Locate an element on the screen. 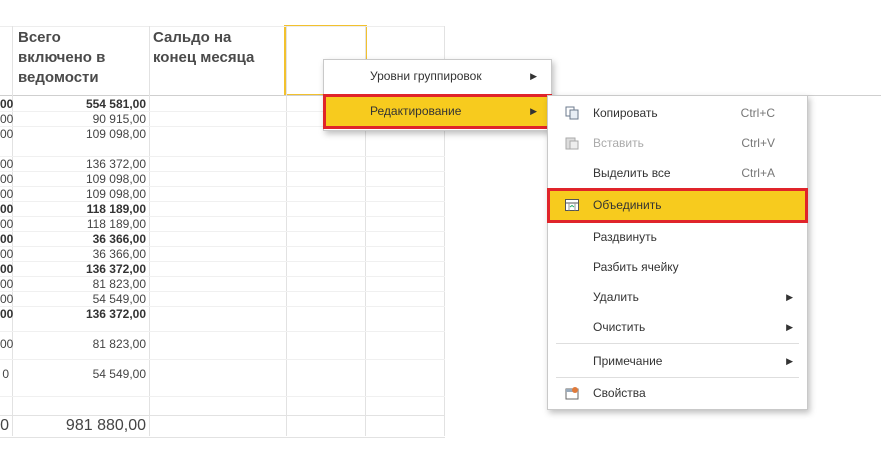  top-line is located at coordinates (222, 26).